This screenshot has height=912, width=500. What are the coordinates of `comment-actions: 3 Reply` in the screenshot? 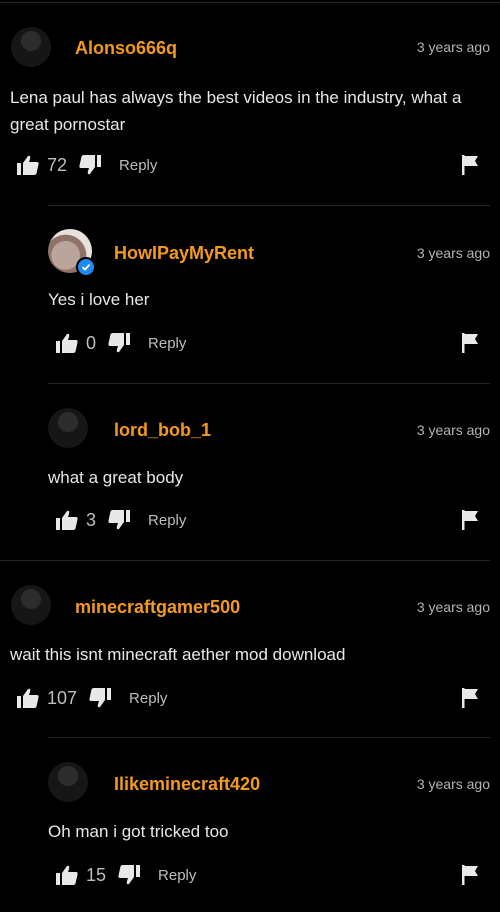 It's located at (278, 520).